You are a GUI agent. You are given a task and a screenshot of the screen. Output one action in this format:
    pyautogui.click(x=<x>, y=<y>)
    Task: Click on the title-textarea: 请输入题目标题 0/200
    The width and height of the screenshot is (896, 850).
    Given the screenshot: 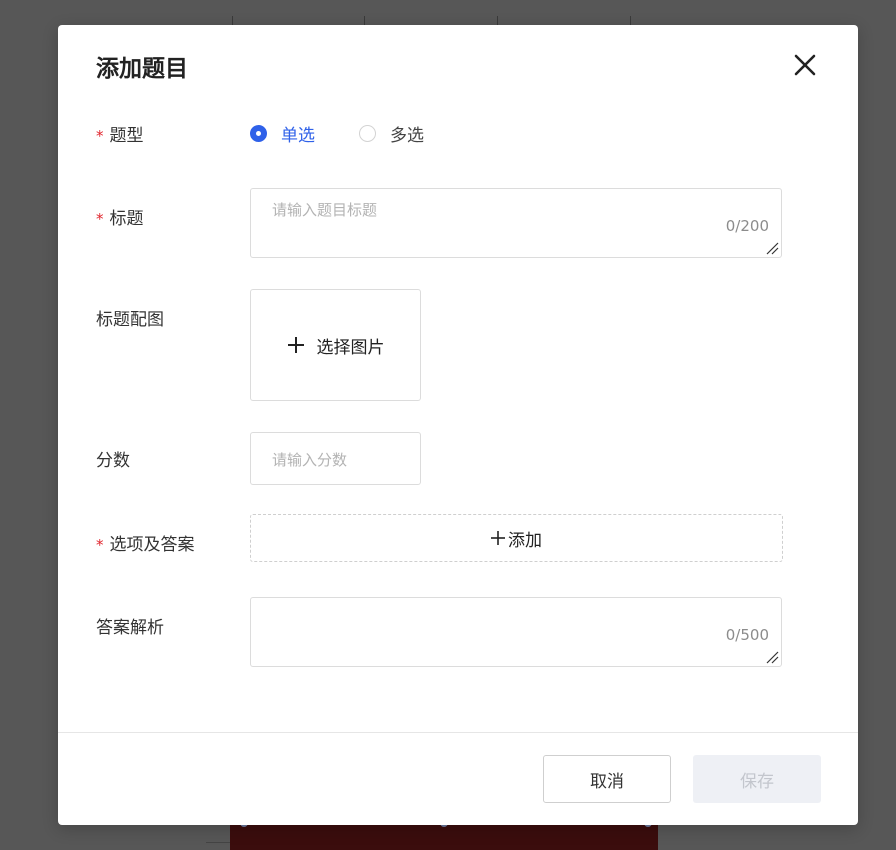 What is the action you would take?
    pyautogui.click(x=516, y=223)
    